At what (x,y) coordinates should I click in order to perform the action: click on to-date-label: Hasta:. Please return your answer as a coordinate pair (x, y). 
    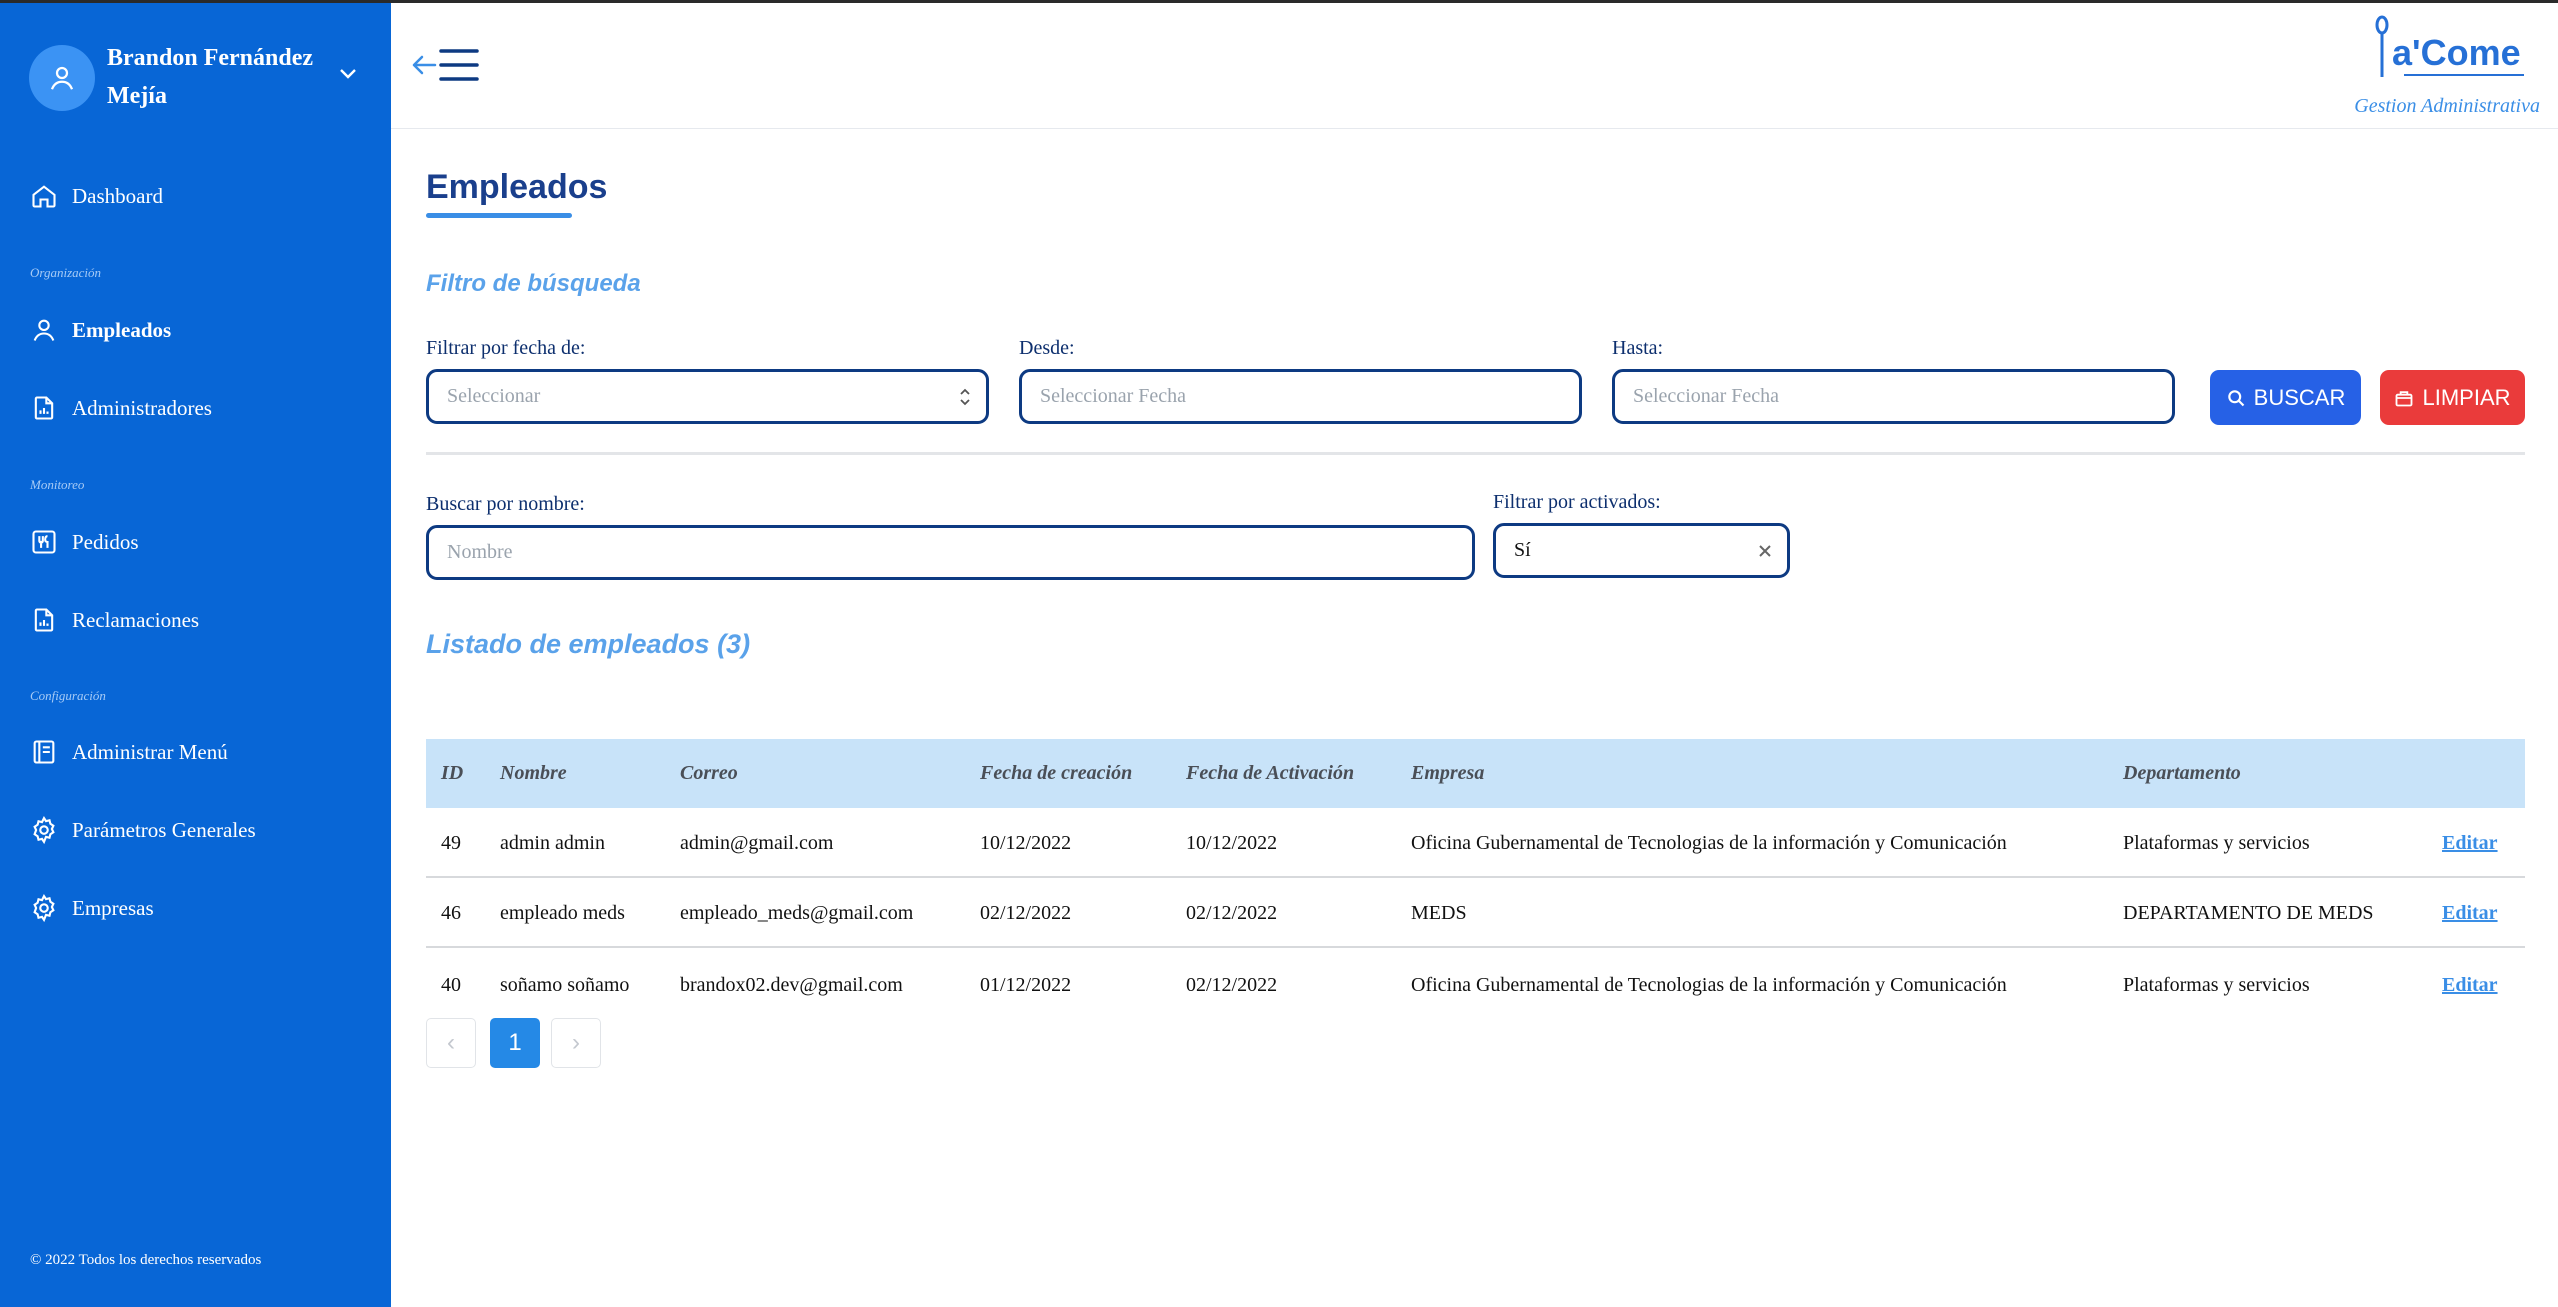
    Looking at the image, I should click on (1638, 348).